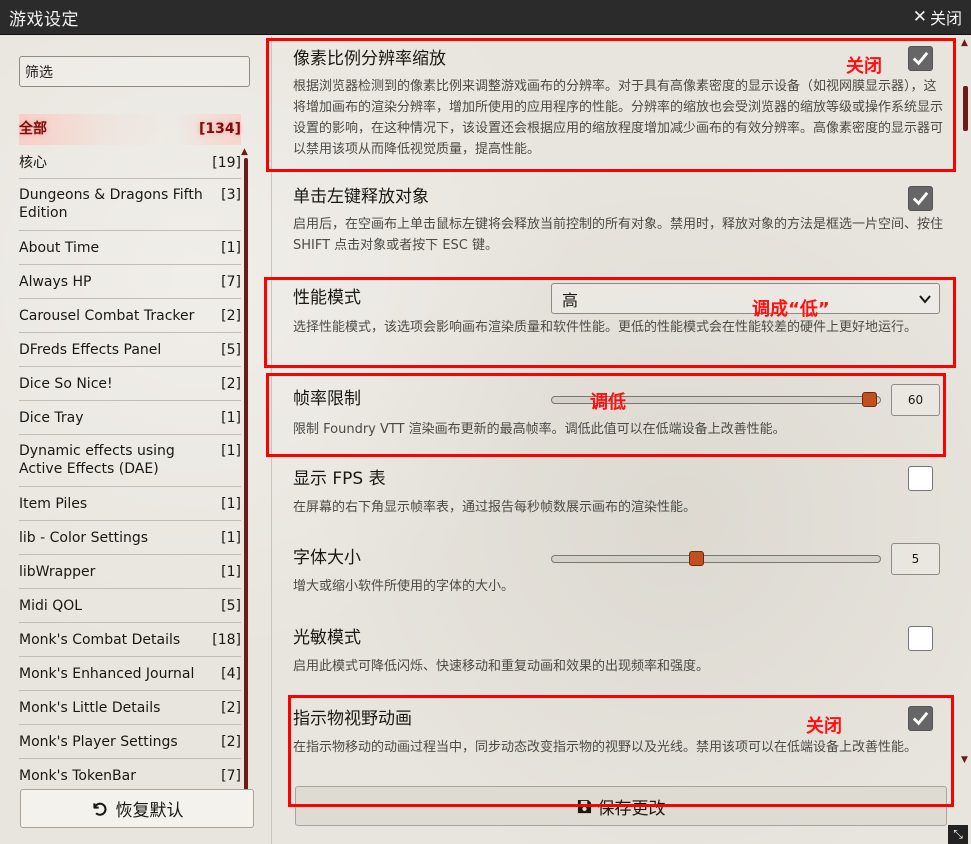 The height and width of the screenshot is (844, 971). I want to click on setting-description: 在屏幕的右下角显示帧率表，通过报告每秒帧数展示画布的渲染性能。, so click(495, 507).